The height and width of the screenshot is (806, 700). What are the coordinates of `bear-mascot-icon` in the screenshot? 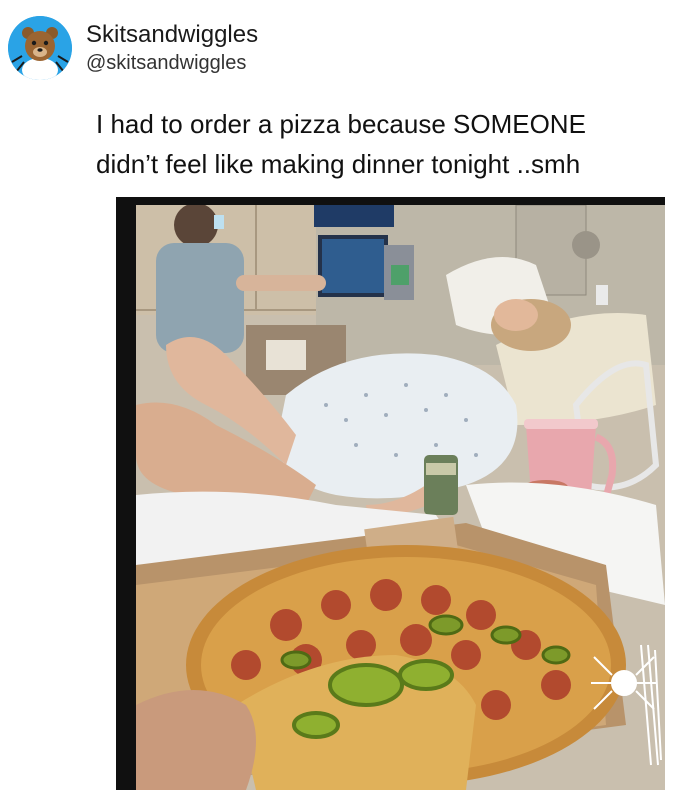 It's located at (40, 48).